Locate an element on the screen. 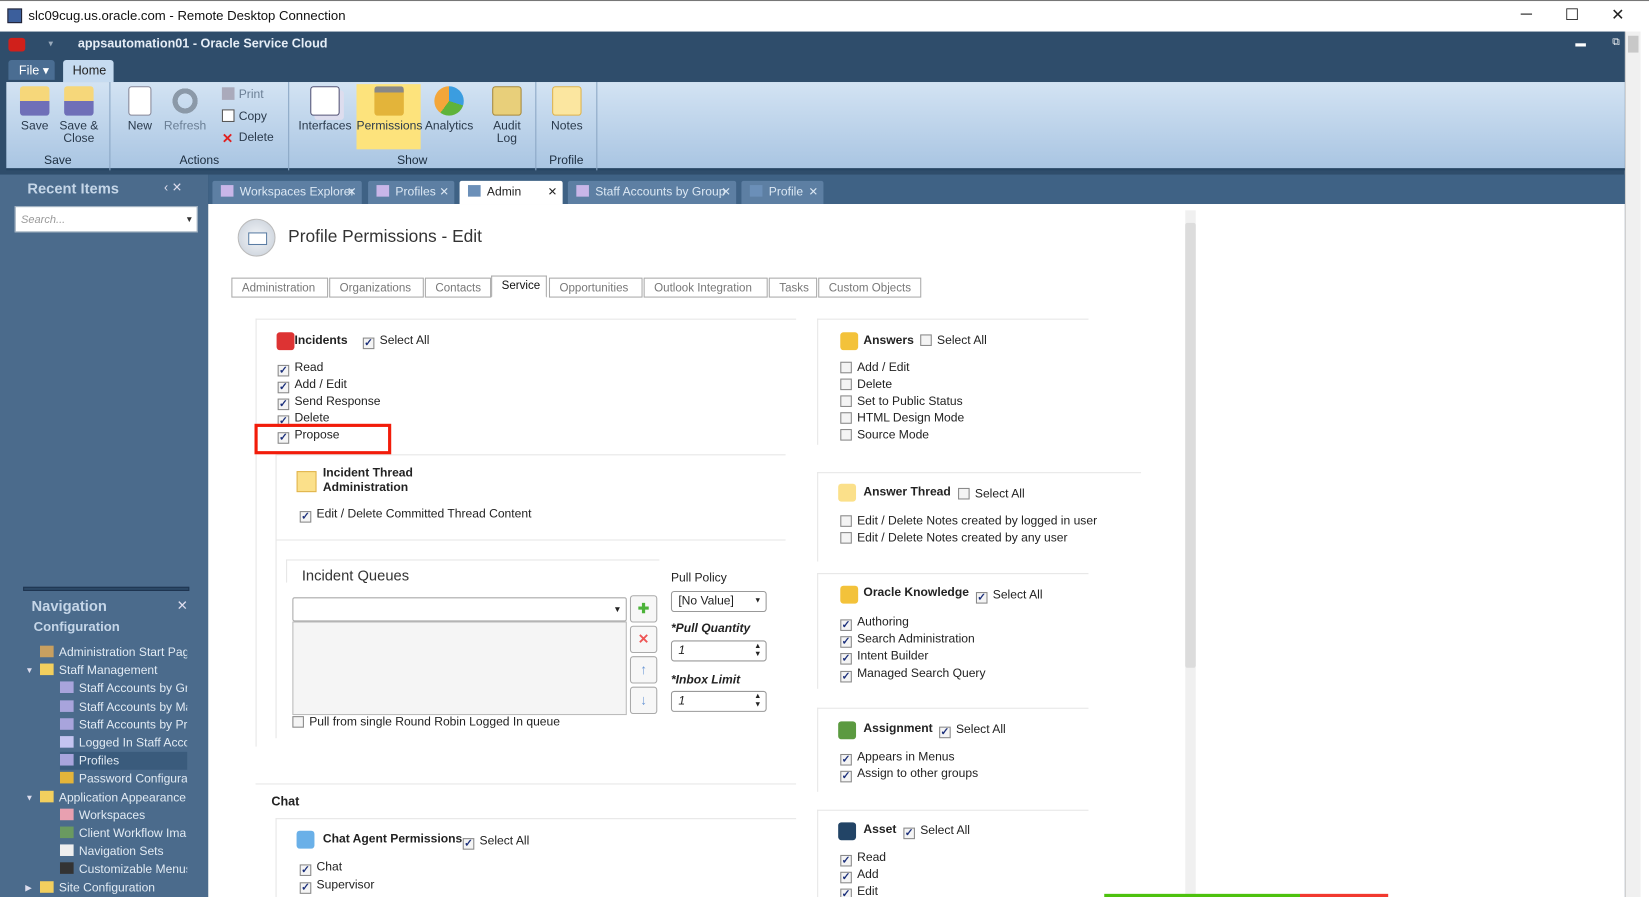  asset-select-all: ✓ Select All is located at coordinates (936, 832).